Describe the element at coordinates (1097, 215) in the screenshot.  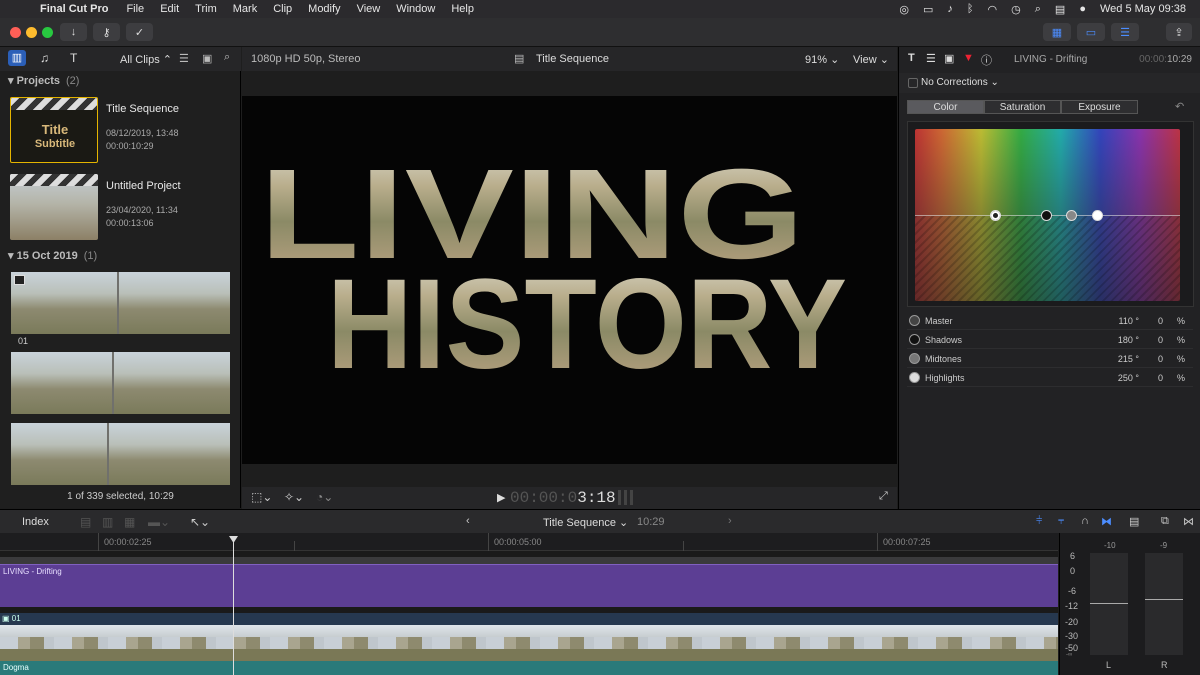
I see `highlights-puck` at that location.